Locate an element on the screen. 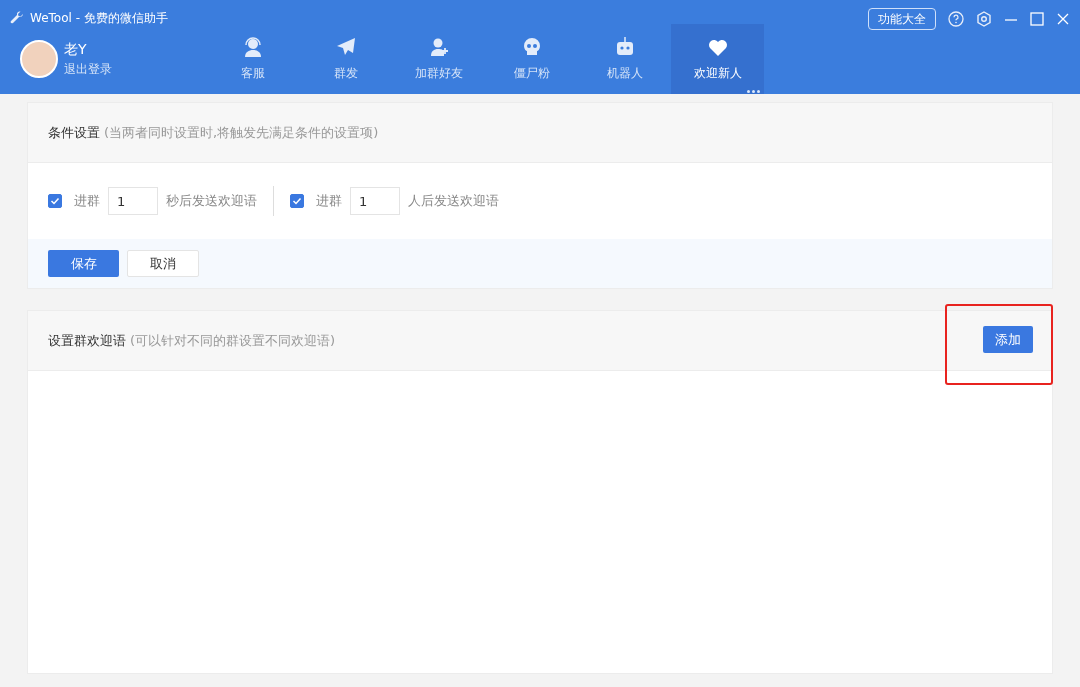 This screenshot has width=1080, height=687. nav-tab: 群发 is located at coordinates (345, 59).